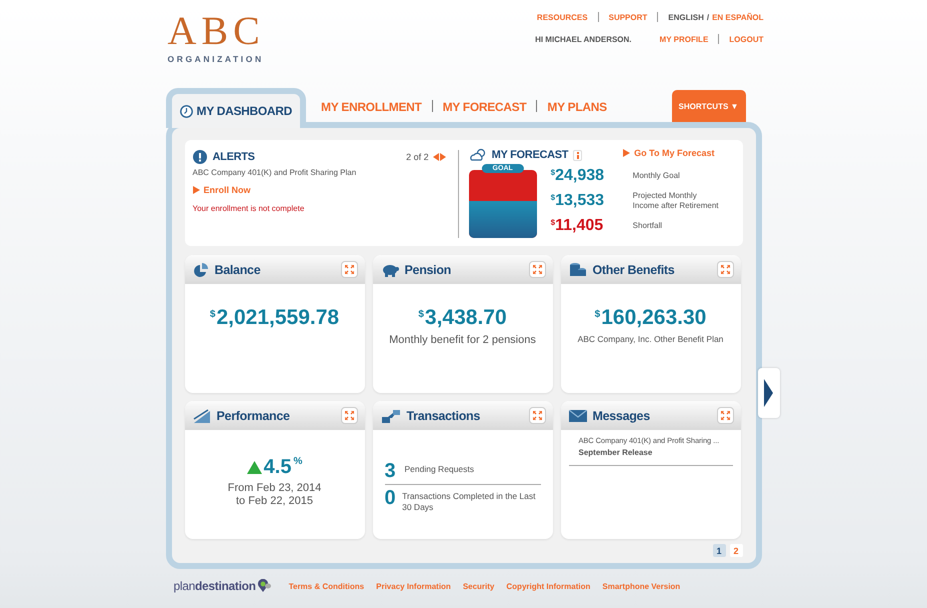 The width and height of the screenshot is (927, 608). I want to click on left-arrow-icon, so click(435, 157).